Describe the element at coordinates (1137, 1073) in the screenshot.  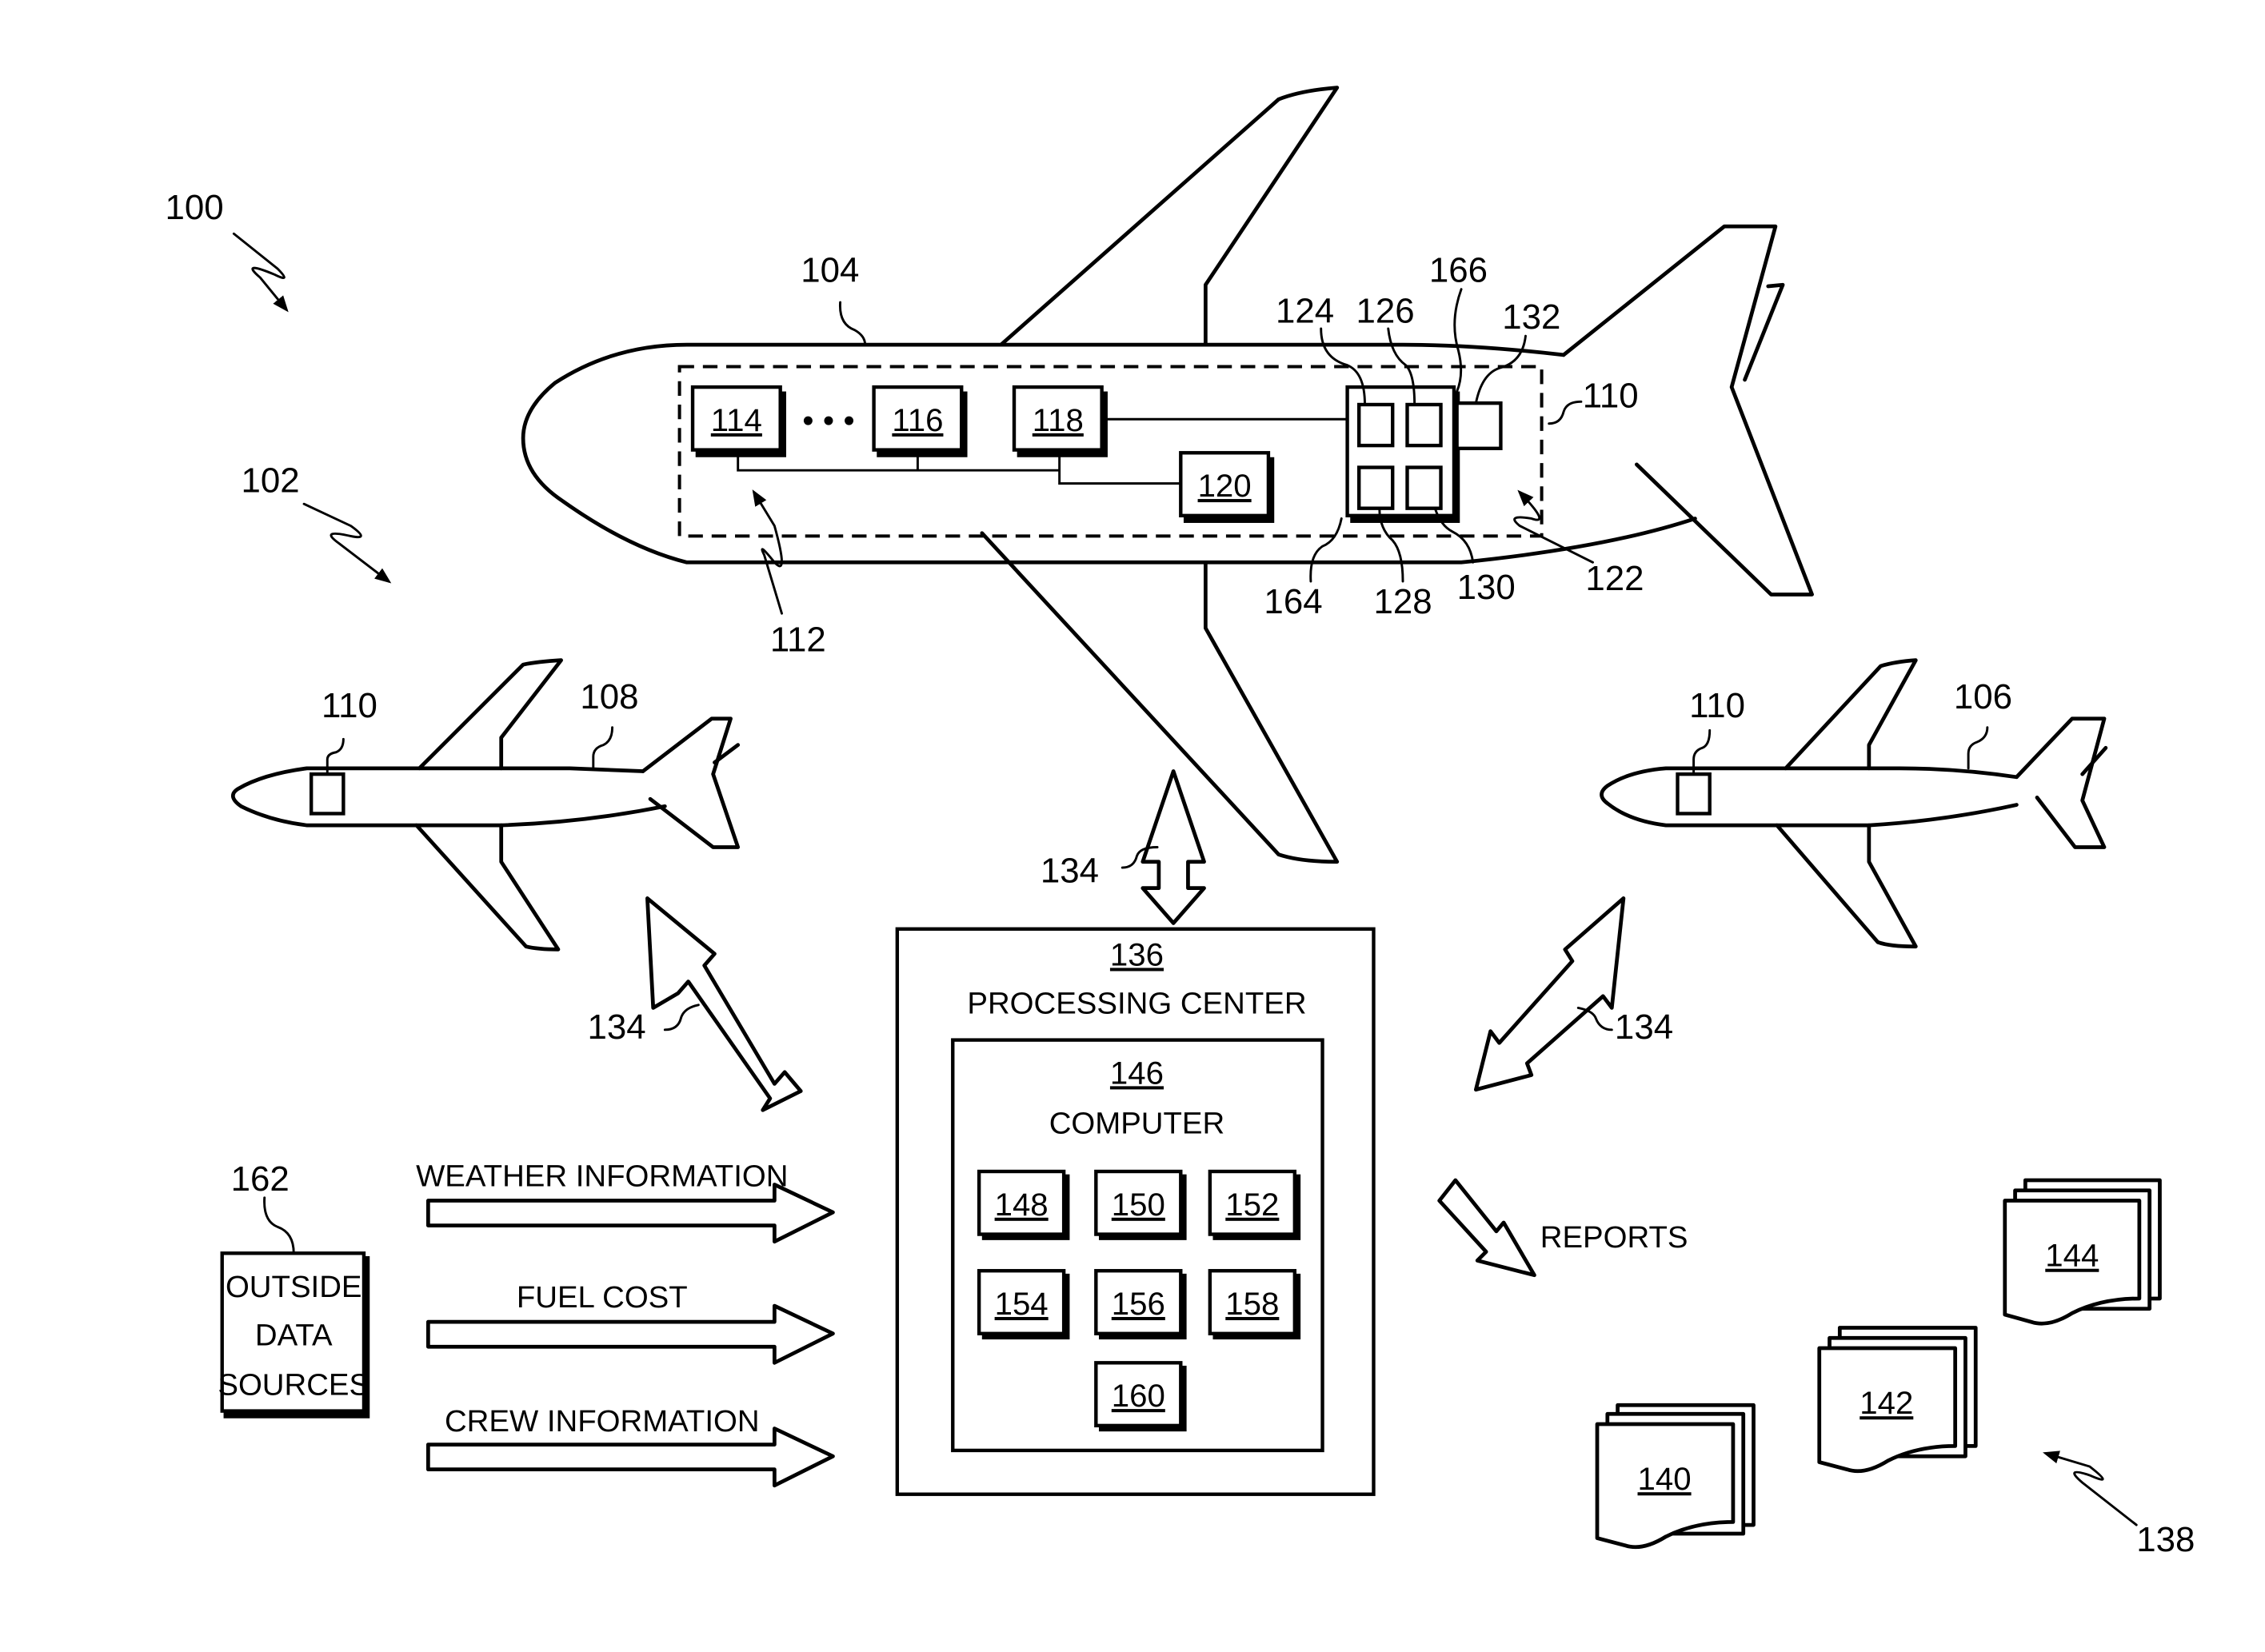
I see `computer-ref: 146` at that location.